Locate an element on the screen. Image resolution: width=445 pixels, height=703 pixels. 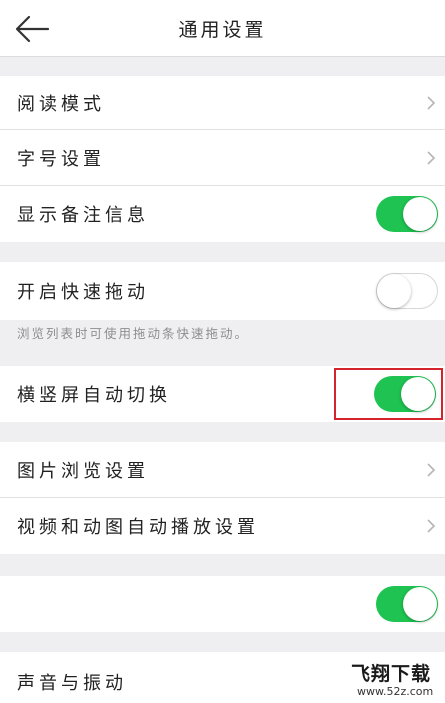
header-bar: 通用设置 is located at coordinates (222, 28).